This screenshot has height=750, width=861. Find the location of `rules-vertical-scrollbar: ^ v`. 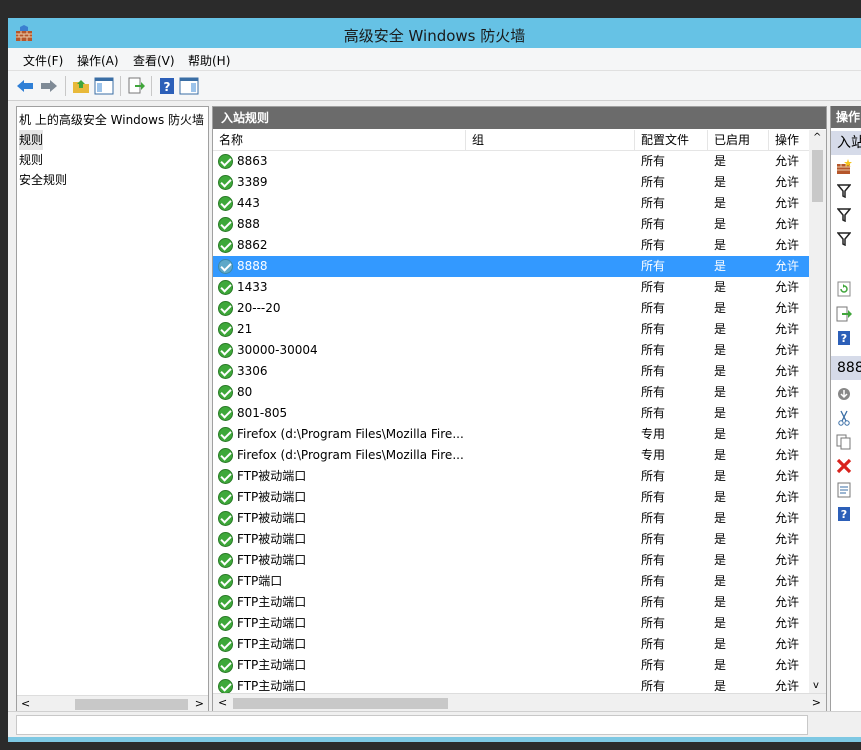

rules-vertical-scrollbar: ^ v is located at coordinates (817, 411).